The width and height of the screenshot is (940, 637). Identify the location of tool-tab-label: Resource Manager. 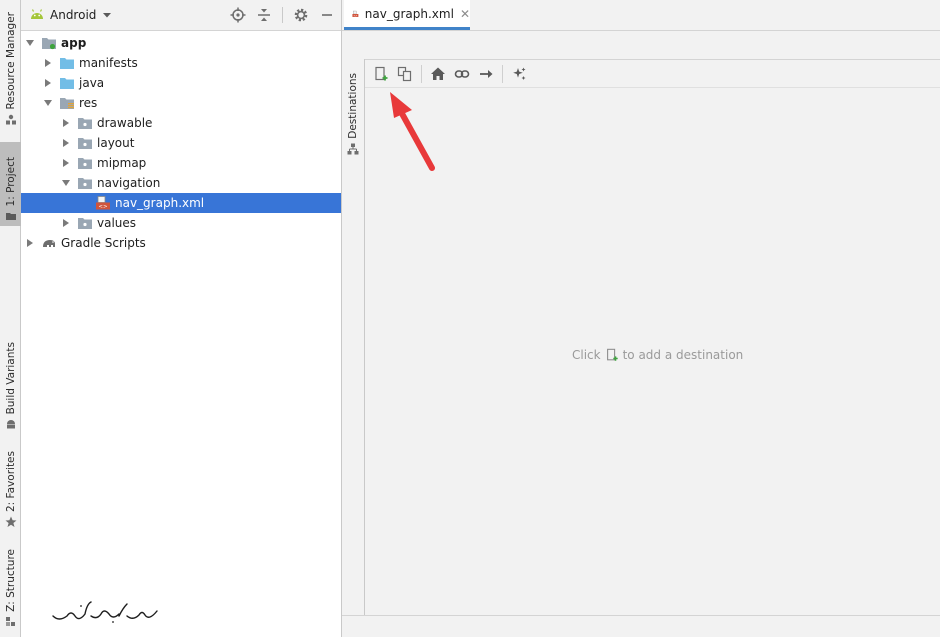
(10, 61).